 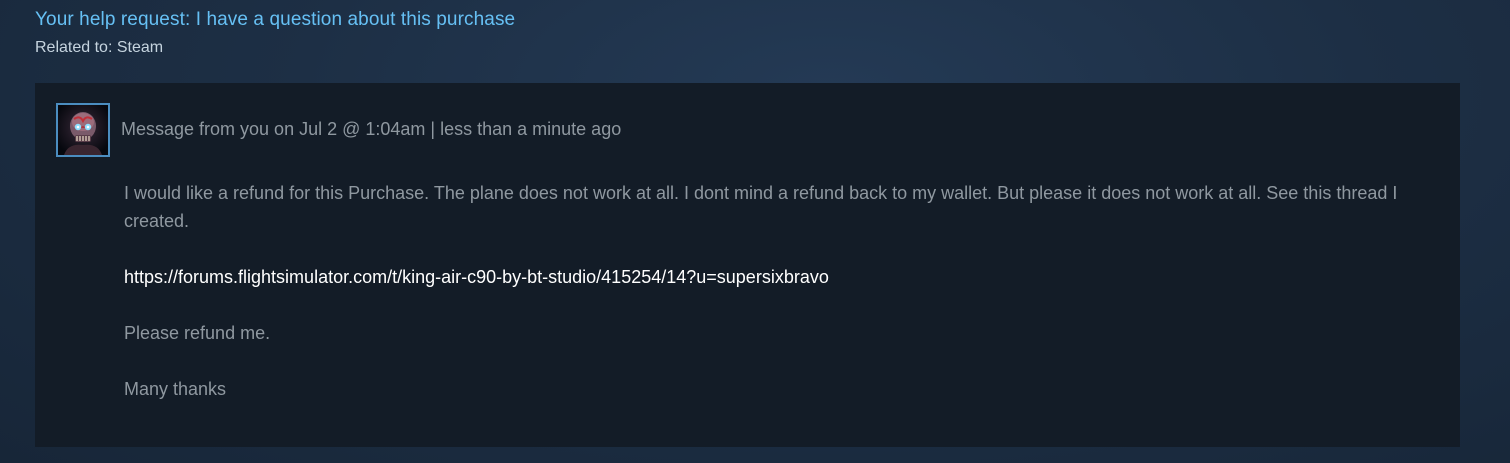 What do you see at coordinates (83, 130) in the screenshot?
I see `skull-avatar-icon` at bounding box center [83, 130].